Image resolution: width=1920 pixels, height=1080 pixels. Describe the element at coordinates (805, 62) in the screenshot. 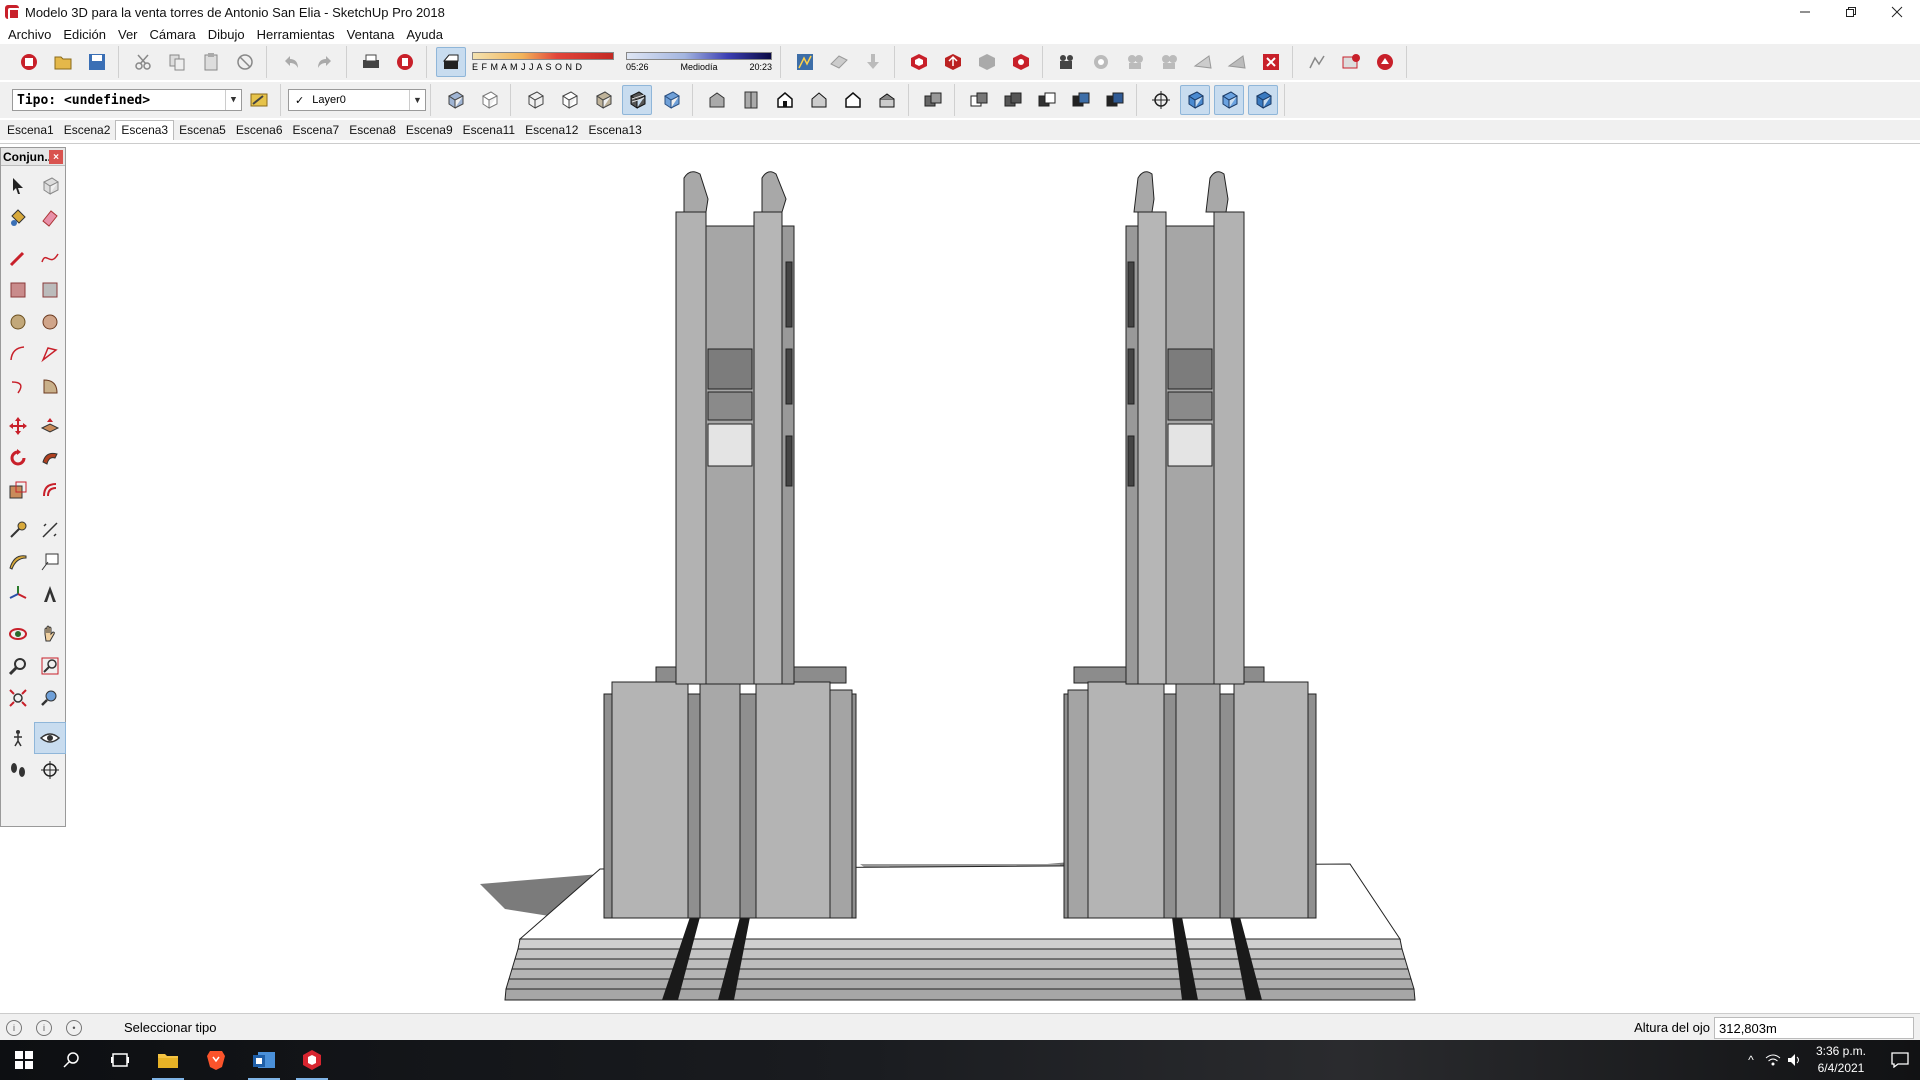

I see `match-photo-button` at that location.